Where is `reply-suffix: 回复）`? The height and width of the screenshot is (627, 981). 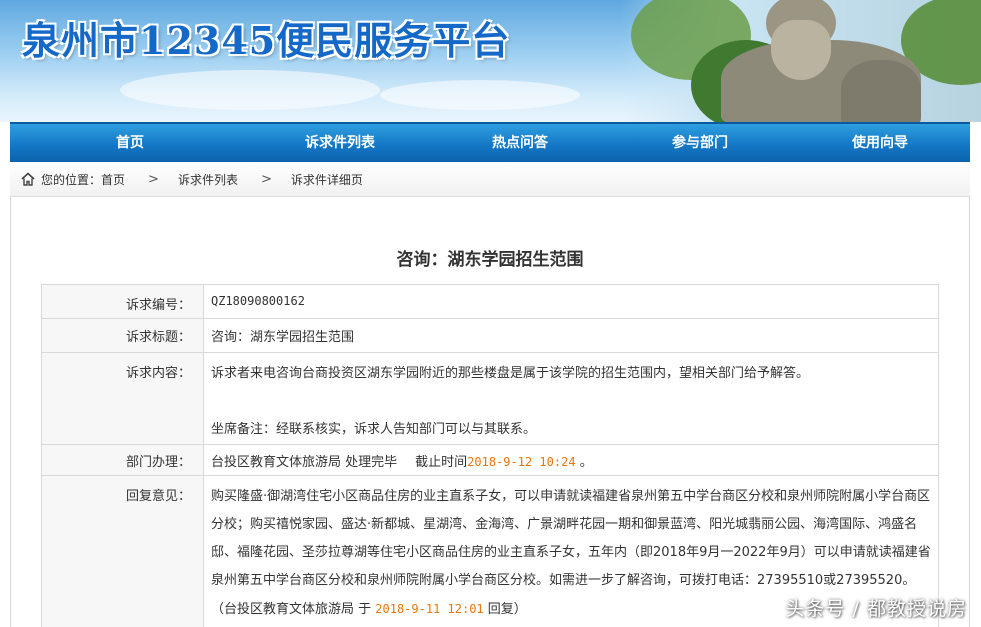
reply-suffix: 回复） is located at coordinates (507, 609).